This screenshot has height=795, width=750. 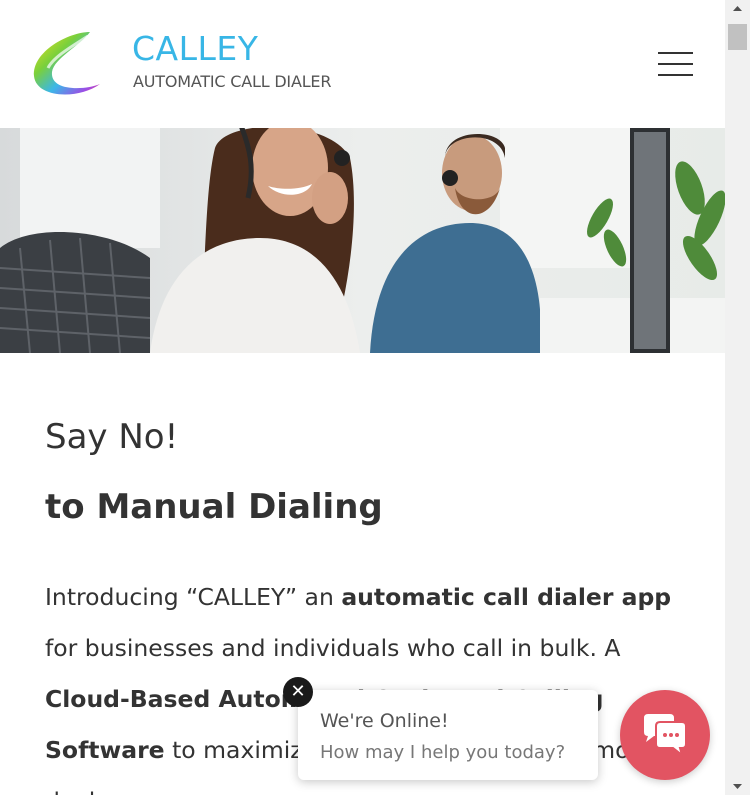 What do you see at coordinates (737, 37) in the screenshot?
I see `scroll-thumb` at bounding box center [737, 37].